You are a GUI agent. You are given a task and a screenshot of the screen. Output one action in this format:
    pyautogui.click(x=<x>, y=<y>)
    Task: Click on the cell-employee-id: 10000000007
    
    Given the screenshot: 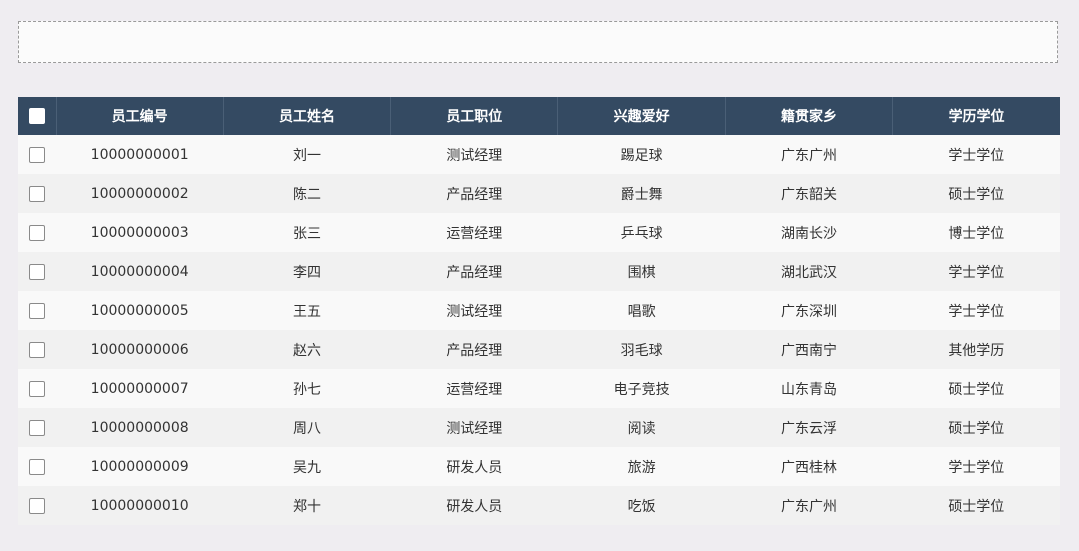 What is the action you would take?
    pyautogui.click(x=139, y=388)
    